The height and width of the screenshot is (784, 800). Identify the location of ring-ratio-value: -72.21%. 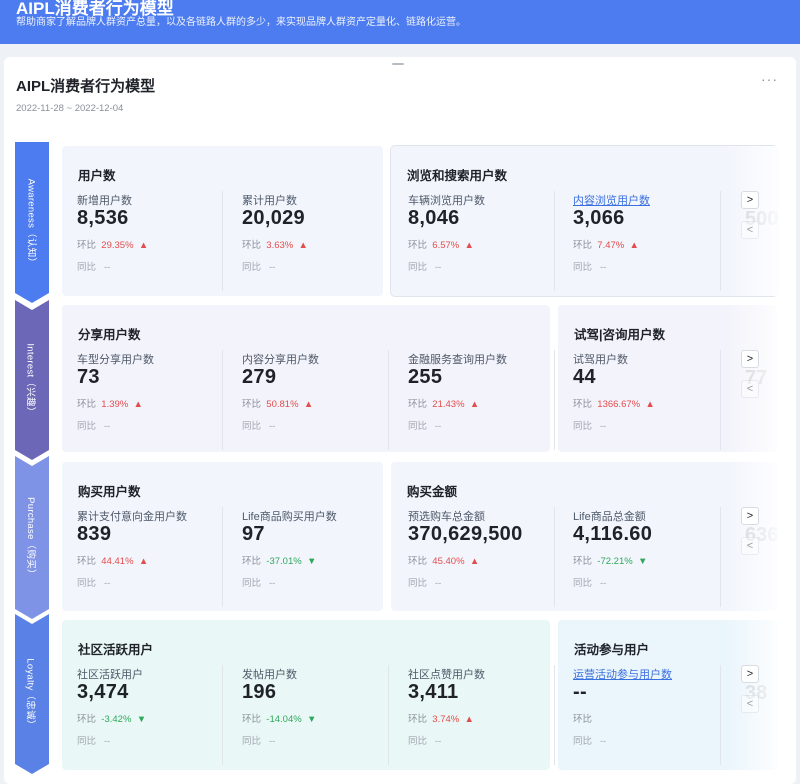
(615, 561).